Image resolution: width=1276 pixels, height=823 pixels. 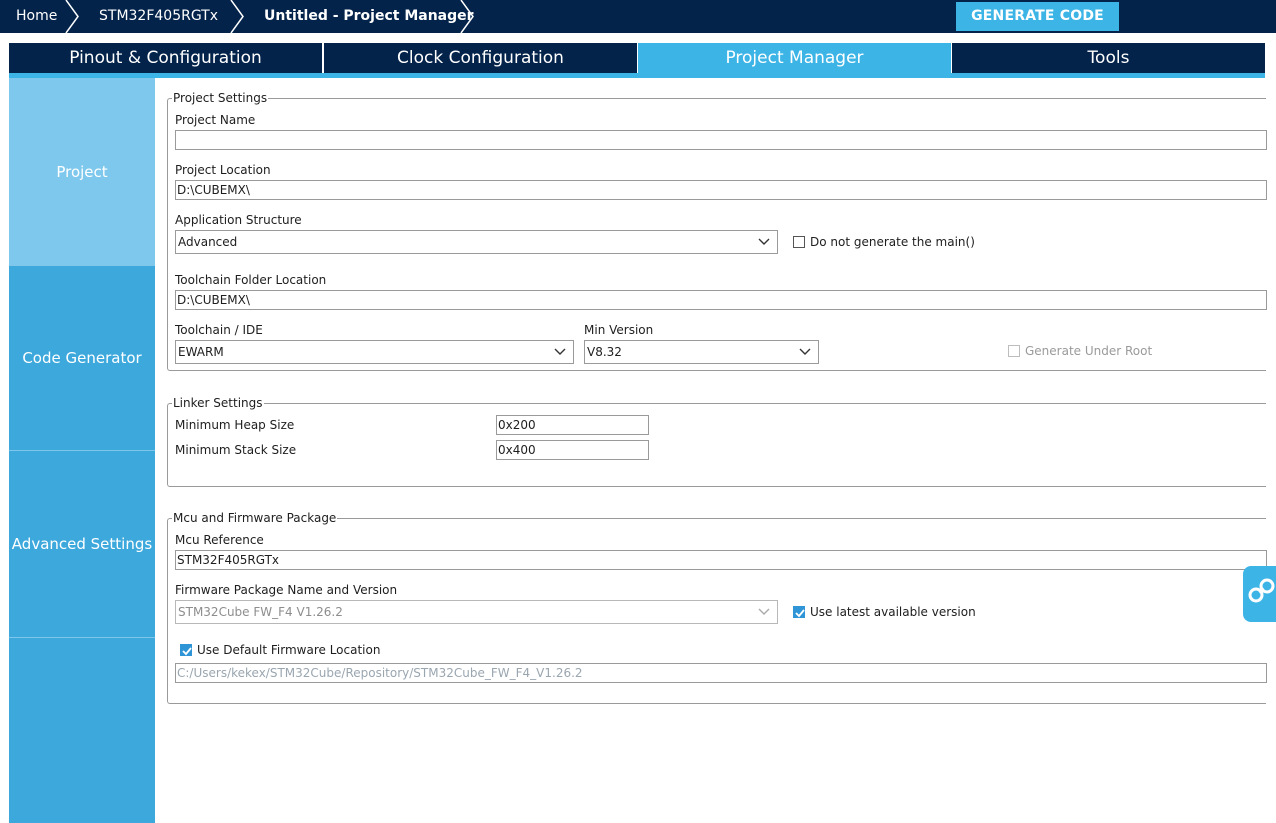 I want to click on project-name-label: Project Name, so click(x=215, y=120).